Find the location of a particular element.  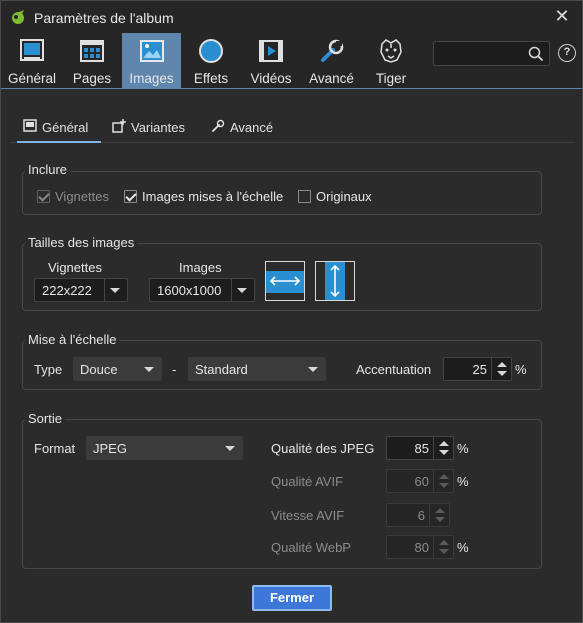

combo-divider is located at coordinates (231, 290).